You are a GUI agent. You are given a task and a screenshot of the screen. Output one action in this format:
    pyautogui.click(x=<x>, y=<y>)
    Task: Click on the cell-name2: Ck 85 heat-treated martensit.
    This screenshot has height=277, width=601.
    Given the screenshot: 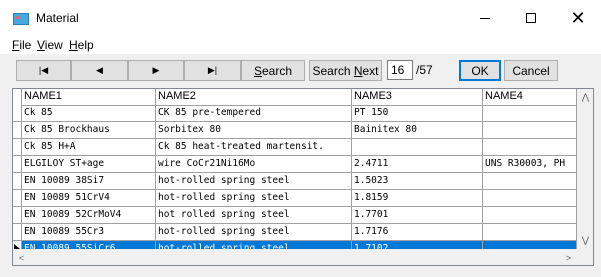 What is the action you would take?
    pyautogui.click(x=254, y=147)
    